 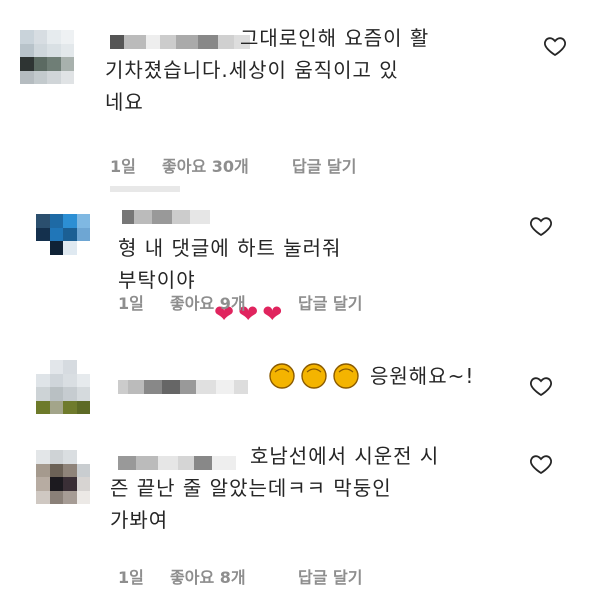 I want to click on comment-meta: 1일 좋아요 9개 답글 달기, so click(x=240, y=302).